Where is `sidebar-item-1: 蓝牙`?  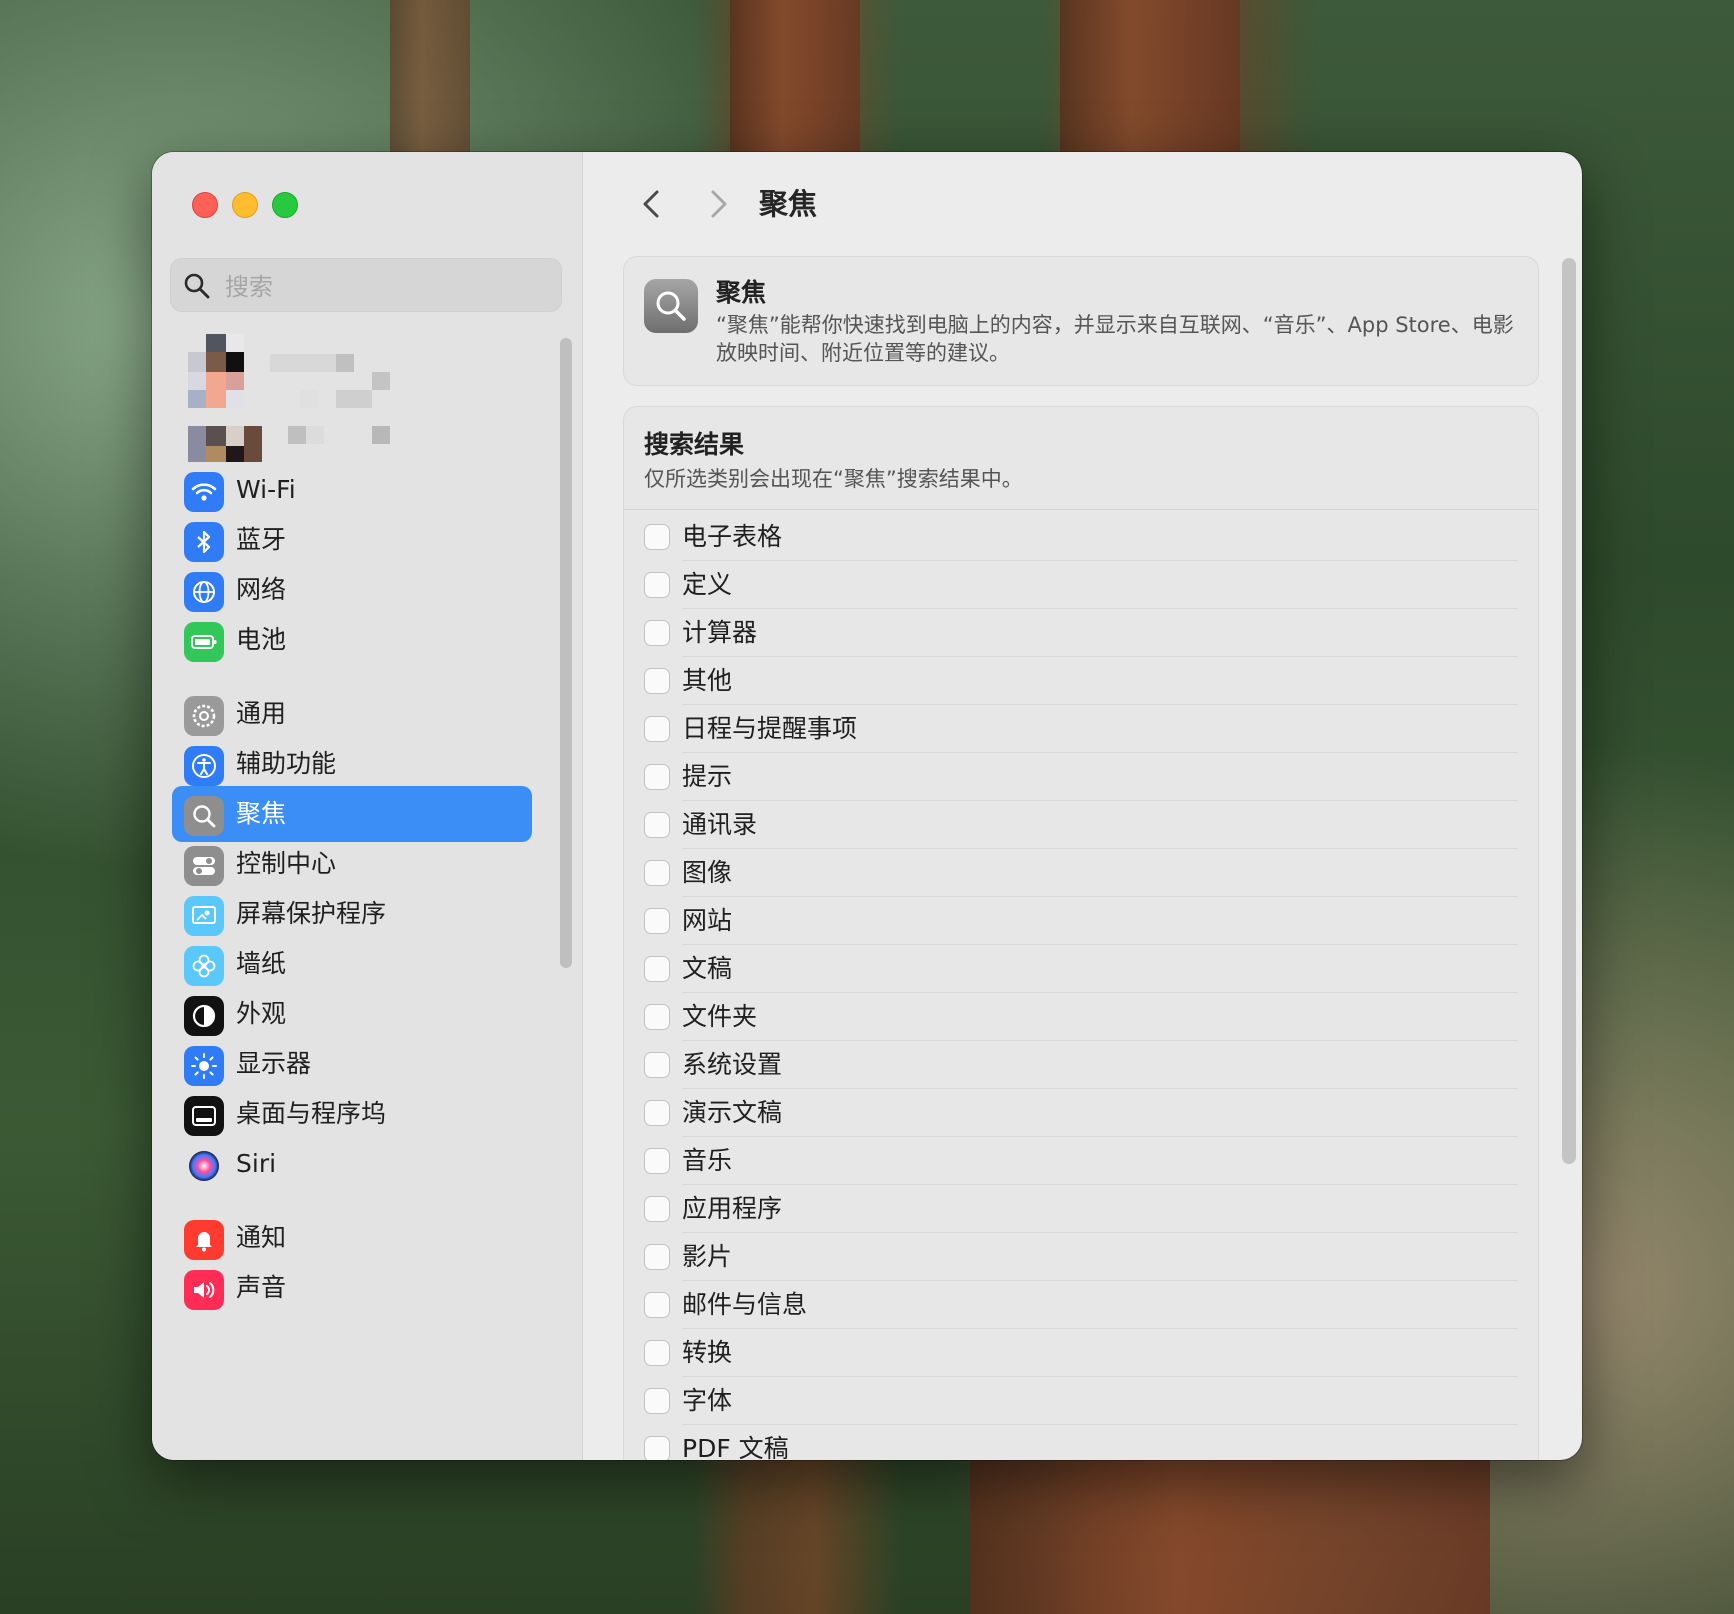 sidebar-item-1: 蓝牙 is located at coordinates (352, 540).